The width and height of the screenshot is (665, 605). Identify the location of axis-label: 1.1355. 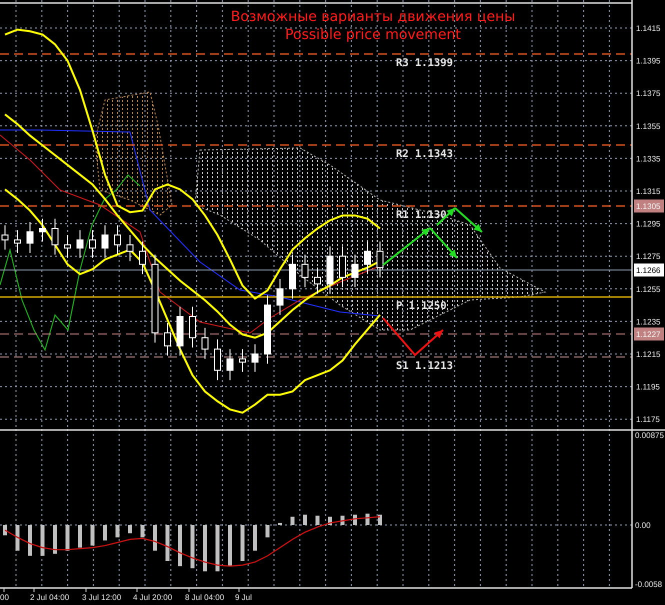
(648, 126).